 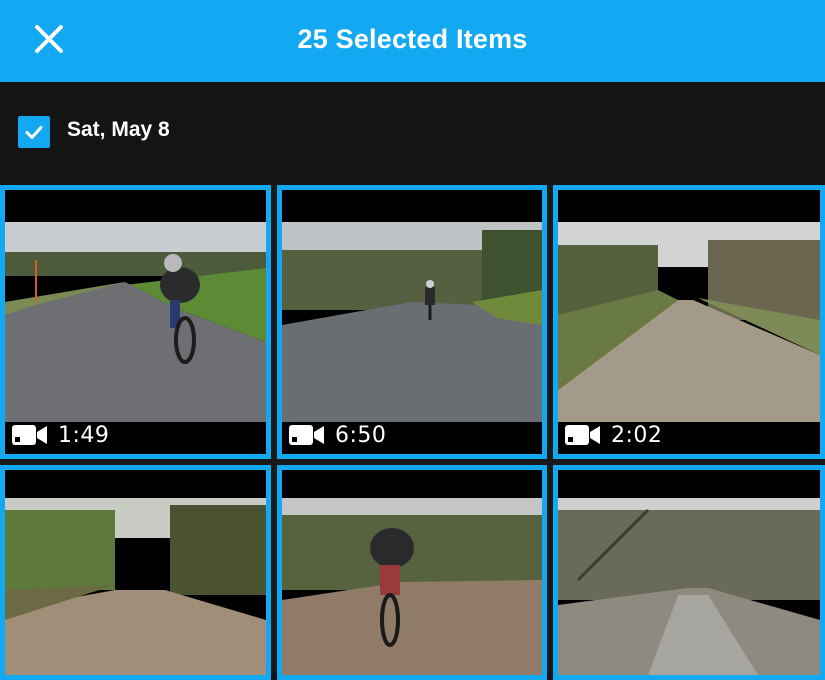 I want to click on select-all-checkbox, so click(x=34, y=132).